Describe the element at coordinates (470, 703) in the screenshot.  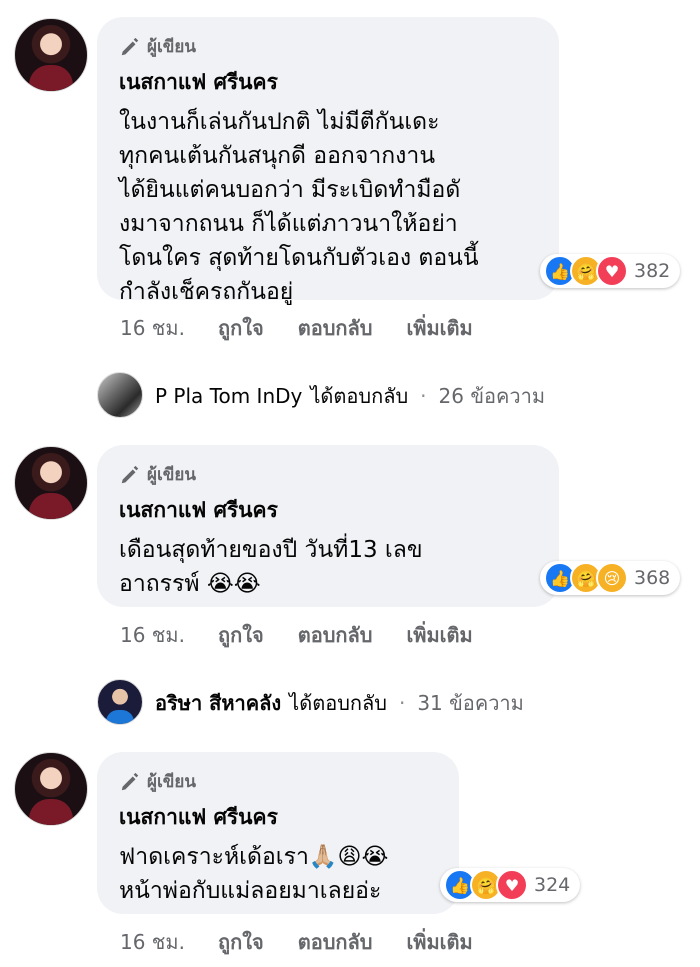
I see `replies-count: 31 ข้อความ` at that location.